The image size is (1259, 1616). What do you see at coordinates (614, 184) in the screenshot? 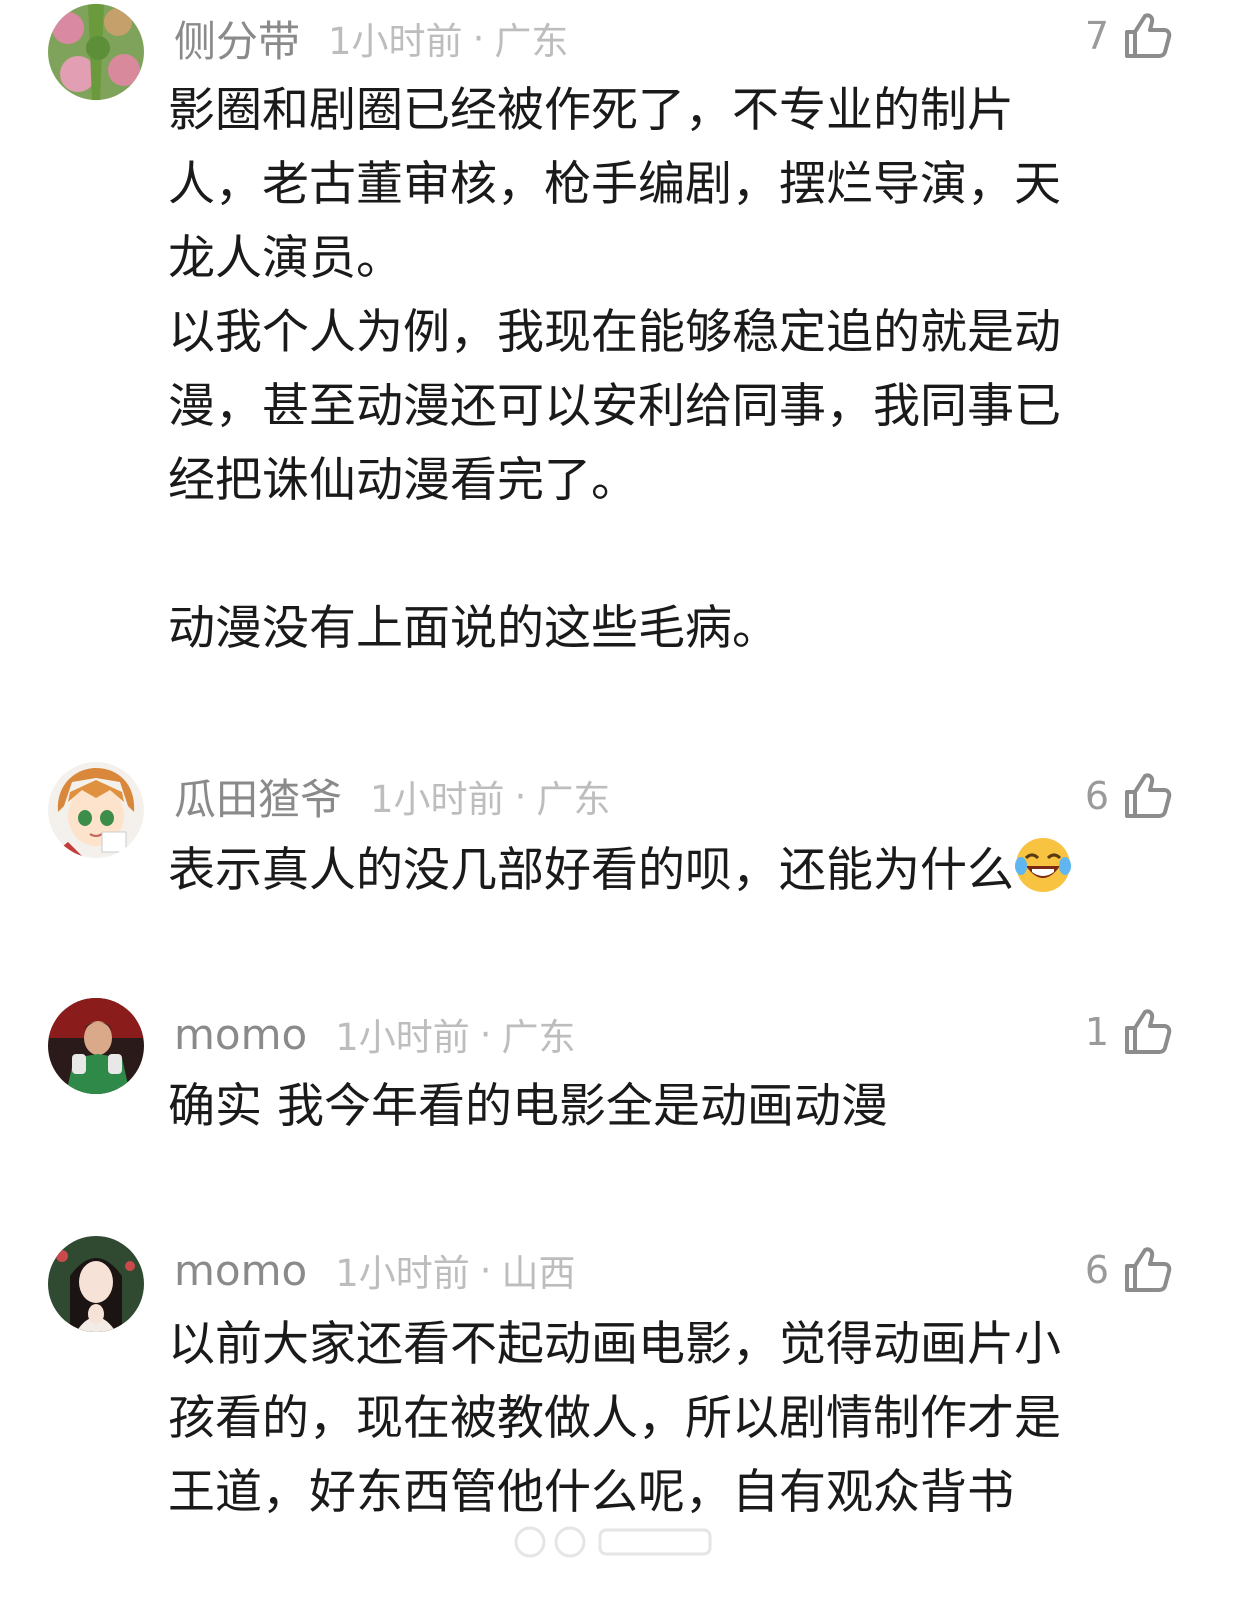
I see `comment-line: 人，老古董审核，枪手编剧，摆烂导演，天` at bounding box center [614, 184].